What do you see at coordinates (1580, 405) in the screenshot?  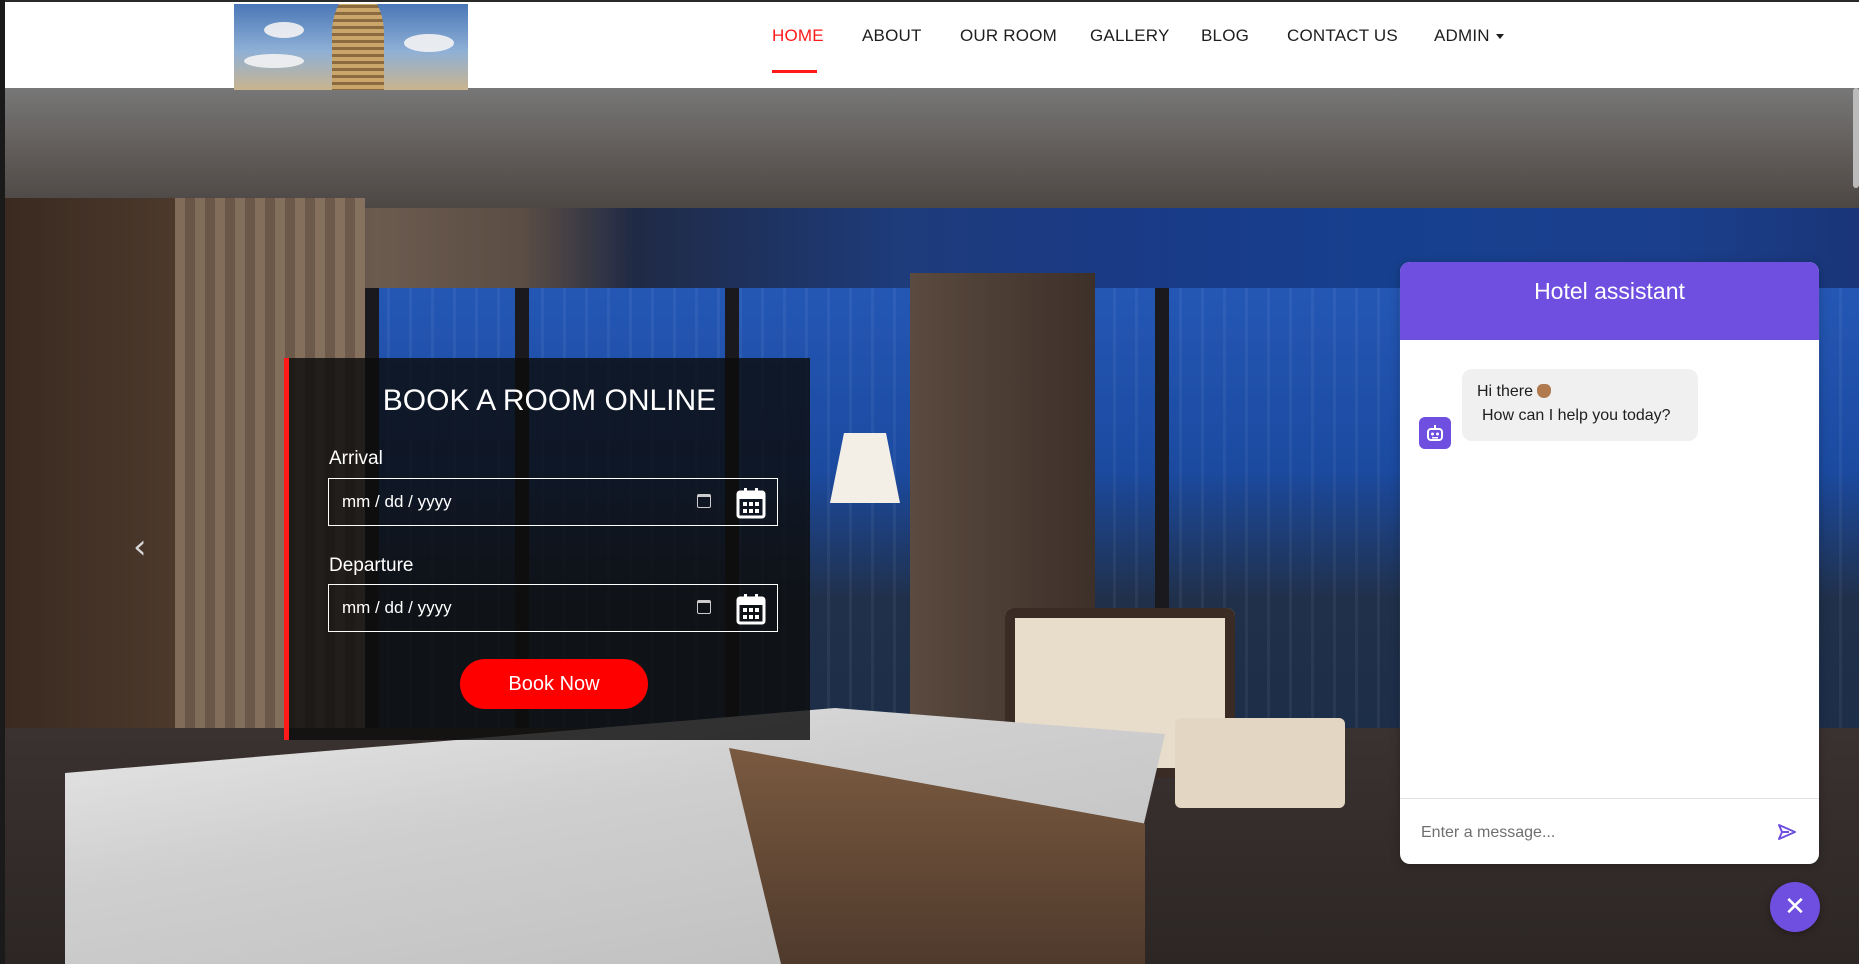 I see `bot-message-bubble: Hi there How can I help you today?` at bounding box center [1580, 405].